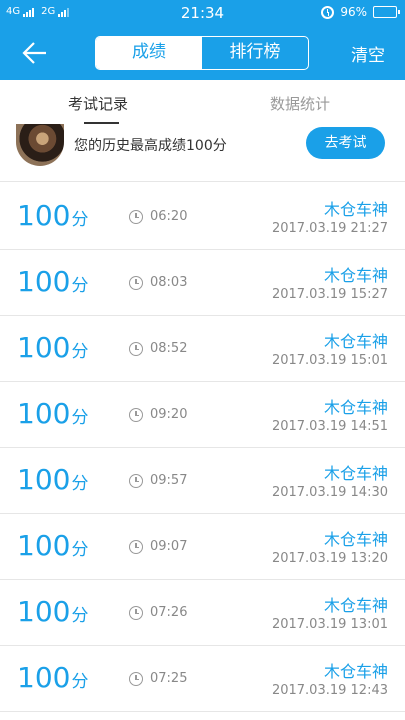  What do you see at coordinates (98, 103) in the screenshot?
I see `tab-exam-records: 考试记录` at bounding box center [98, 103].